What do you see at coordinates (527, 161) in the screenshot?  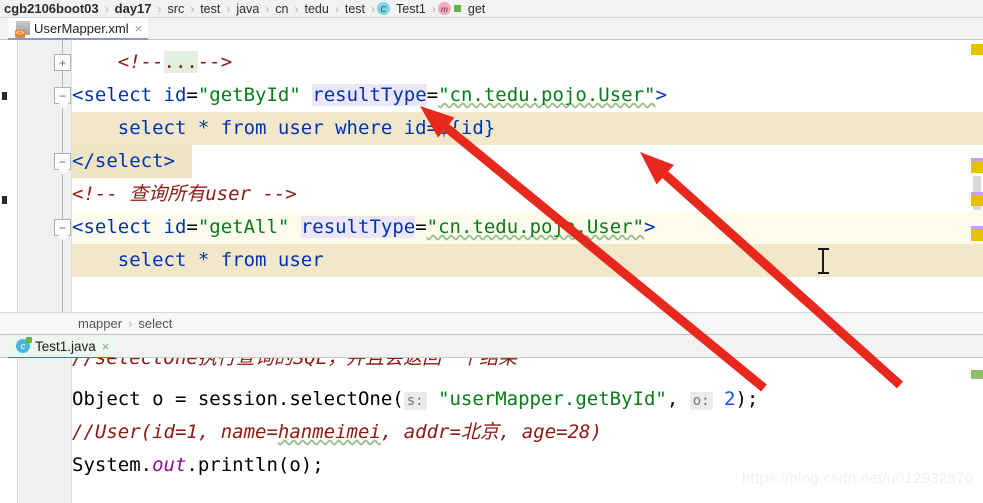 I see `line-select-close: </select>` at bounding box center [527, 161].